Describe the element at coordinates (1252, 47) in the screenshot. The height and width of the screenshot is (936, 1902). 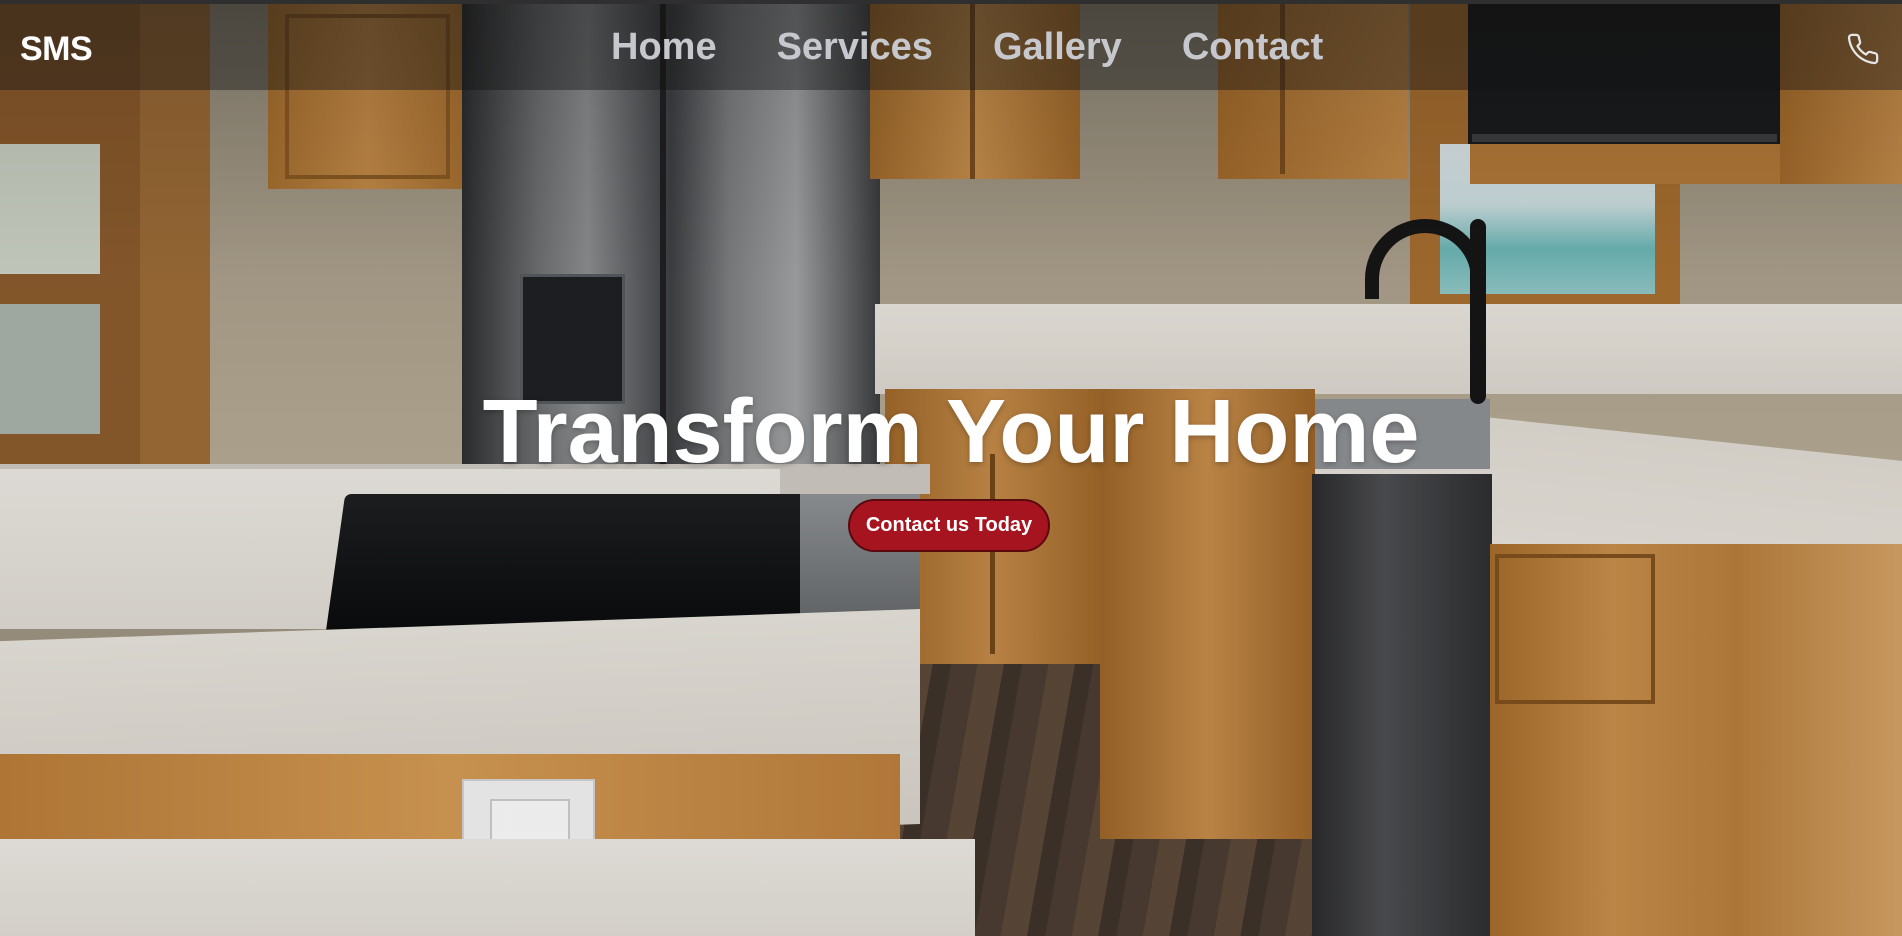
I see `nav-link-contact: Contact` at that location.